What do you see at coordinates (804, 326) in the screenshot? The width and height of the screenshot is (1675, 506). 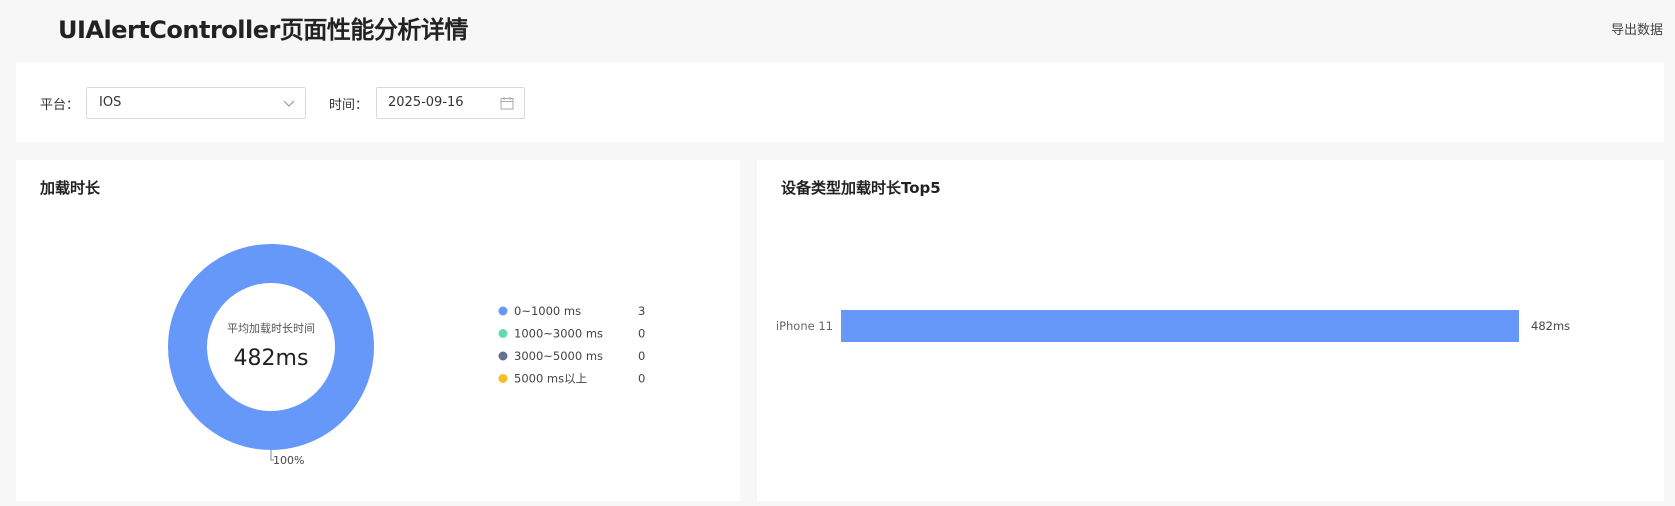 I see `bar-category-label: iPhone 11` at bounding box center [804, 326].